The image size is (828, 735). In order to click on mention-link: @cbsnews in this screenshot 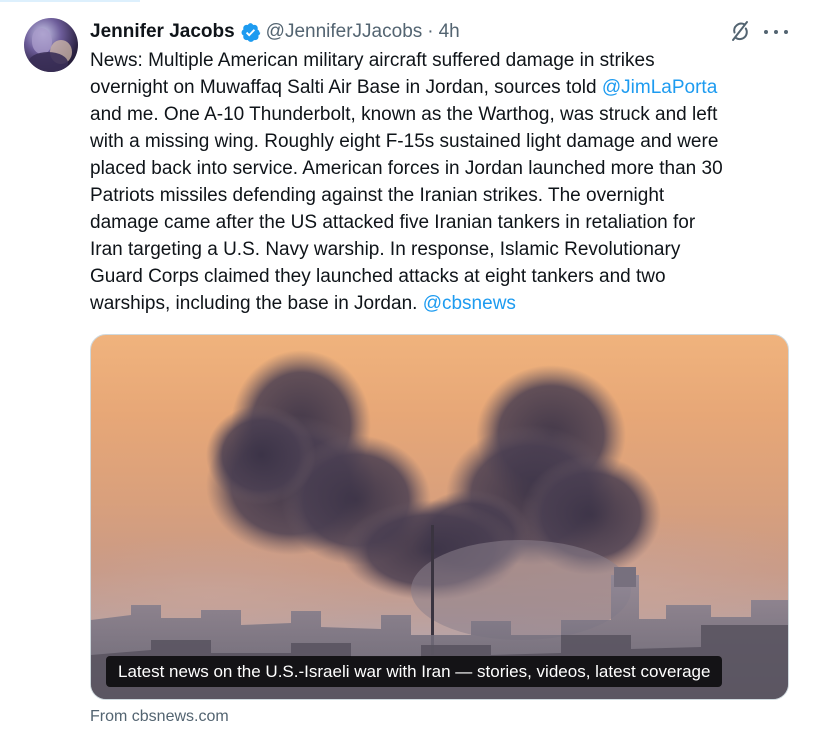, I will do `click(469, 303)`.